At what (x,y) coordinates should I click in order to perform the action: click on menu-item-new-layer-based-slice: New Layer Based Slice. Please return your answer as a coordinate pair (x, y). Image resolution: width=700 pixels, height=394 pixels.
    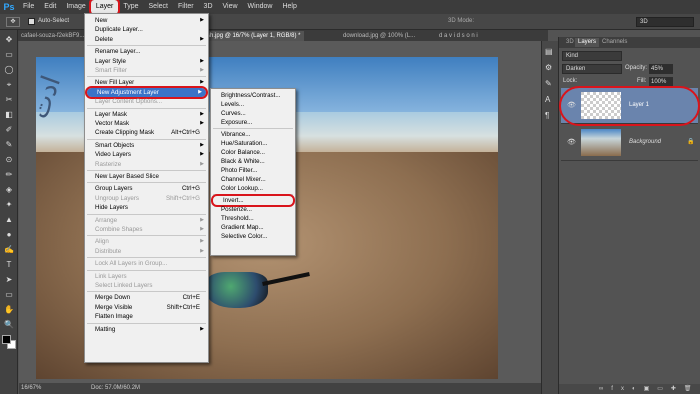
    Looking at the image, I should click on (146, 176).